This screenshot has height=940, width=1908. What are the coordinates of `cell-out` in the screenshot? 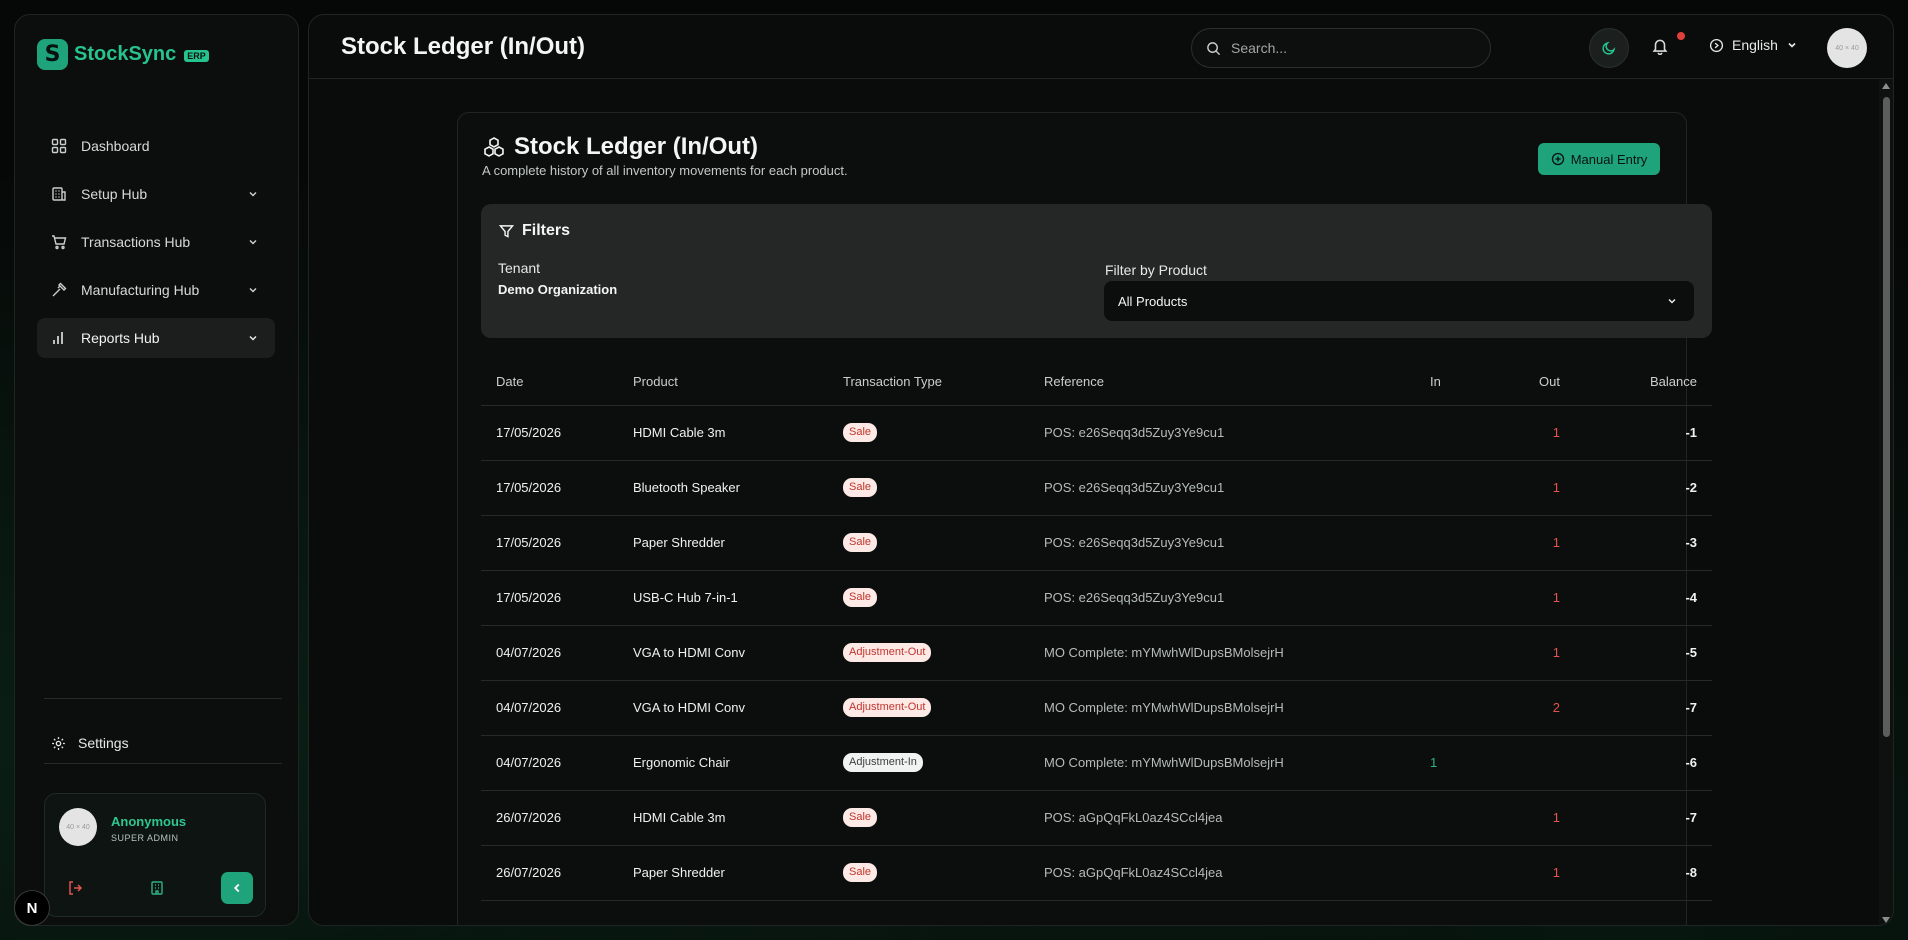 It's located at (1535, 763).